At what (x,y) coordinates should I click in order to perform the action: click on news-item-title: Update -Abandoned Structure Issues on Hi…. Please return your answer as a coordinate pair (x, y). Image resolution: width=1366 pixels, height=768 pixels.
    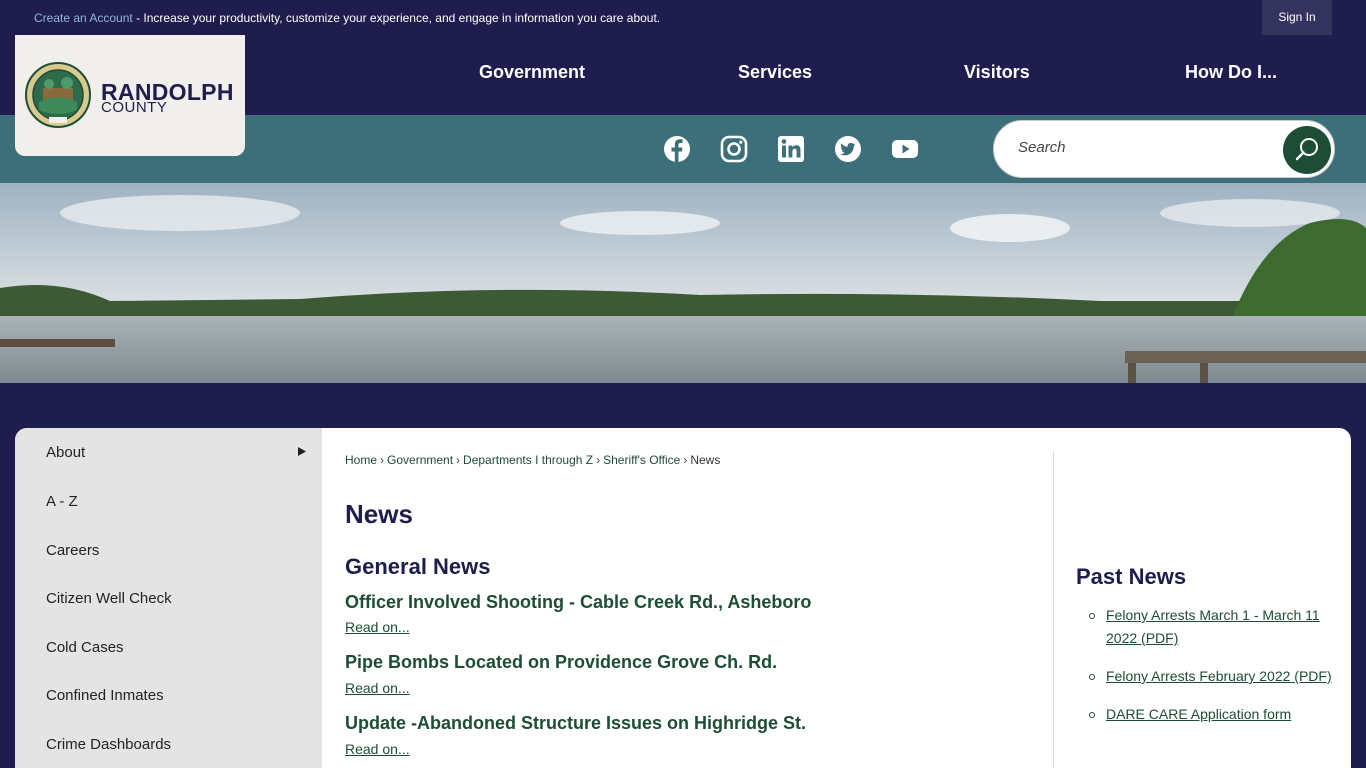
    Looking at the image, I should click on (575, 723).